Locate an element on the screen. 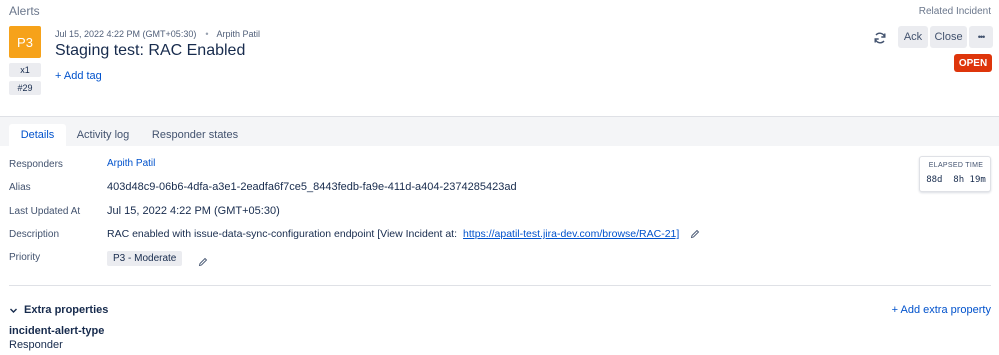  edit-priority-icon is located at coordinates (203, 260).